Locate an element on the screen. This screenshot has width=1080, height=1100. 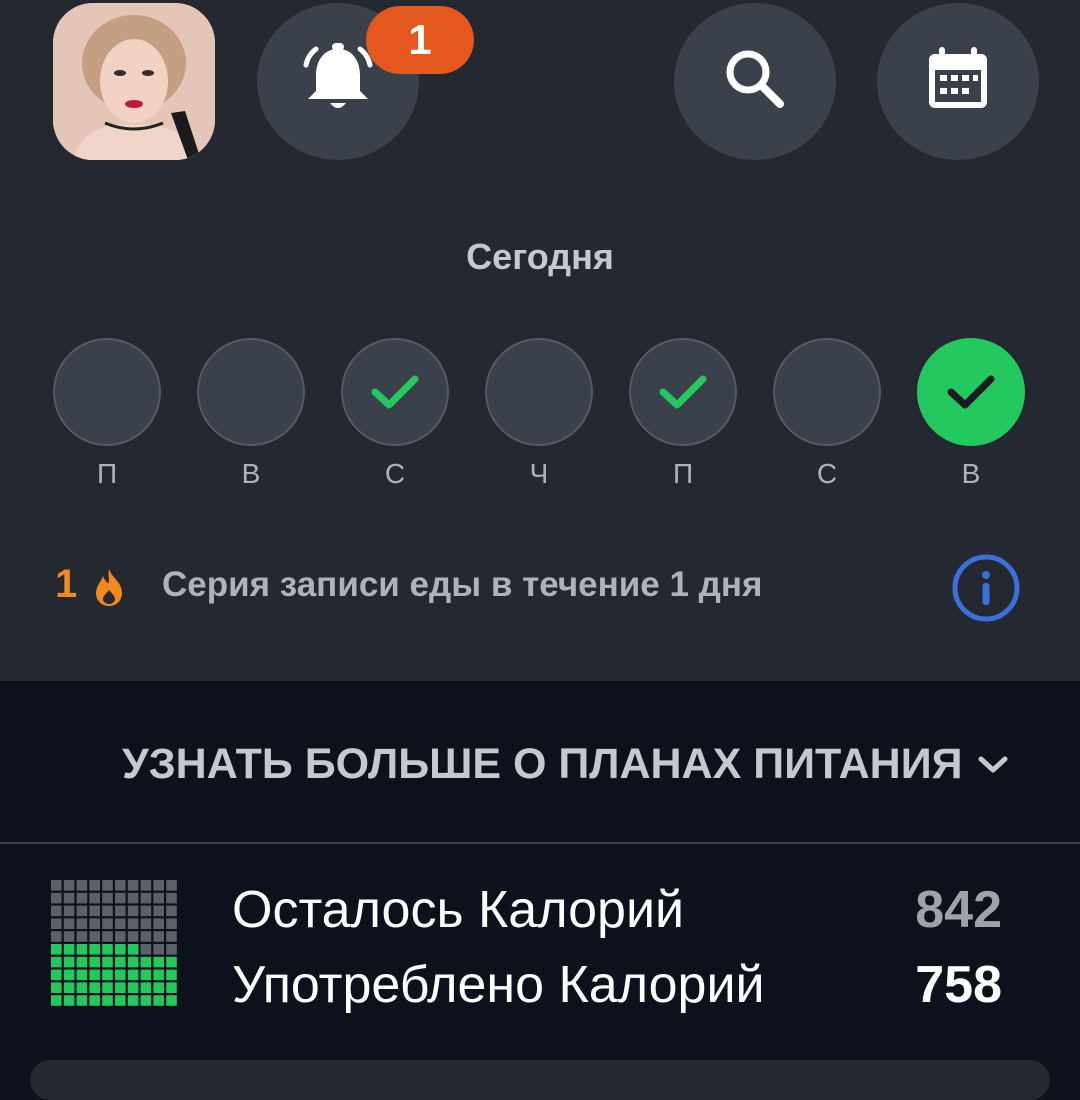
calories-consumed-label: Употреблено Калорий is located at coordinates (498, 985).